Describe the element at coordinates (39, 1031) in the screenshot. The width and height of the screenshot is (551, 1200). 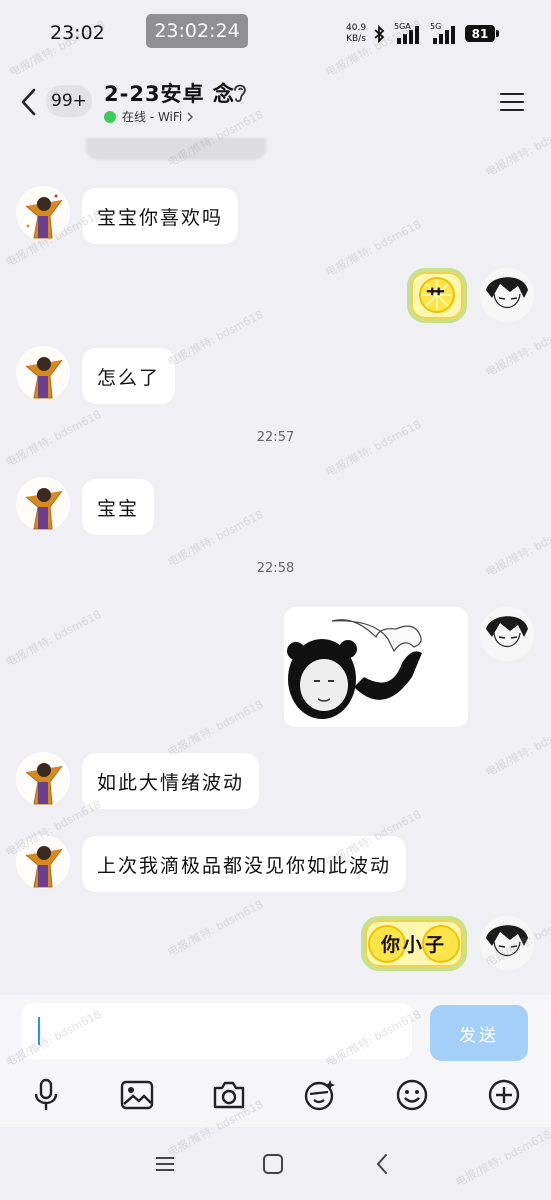
I see `text-caret` at that location.